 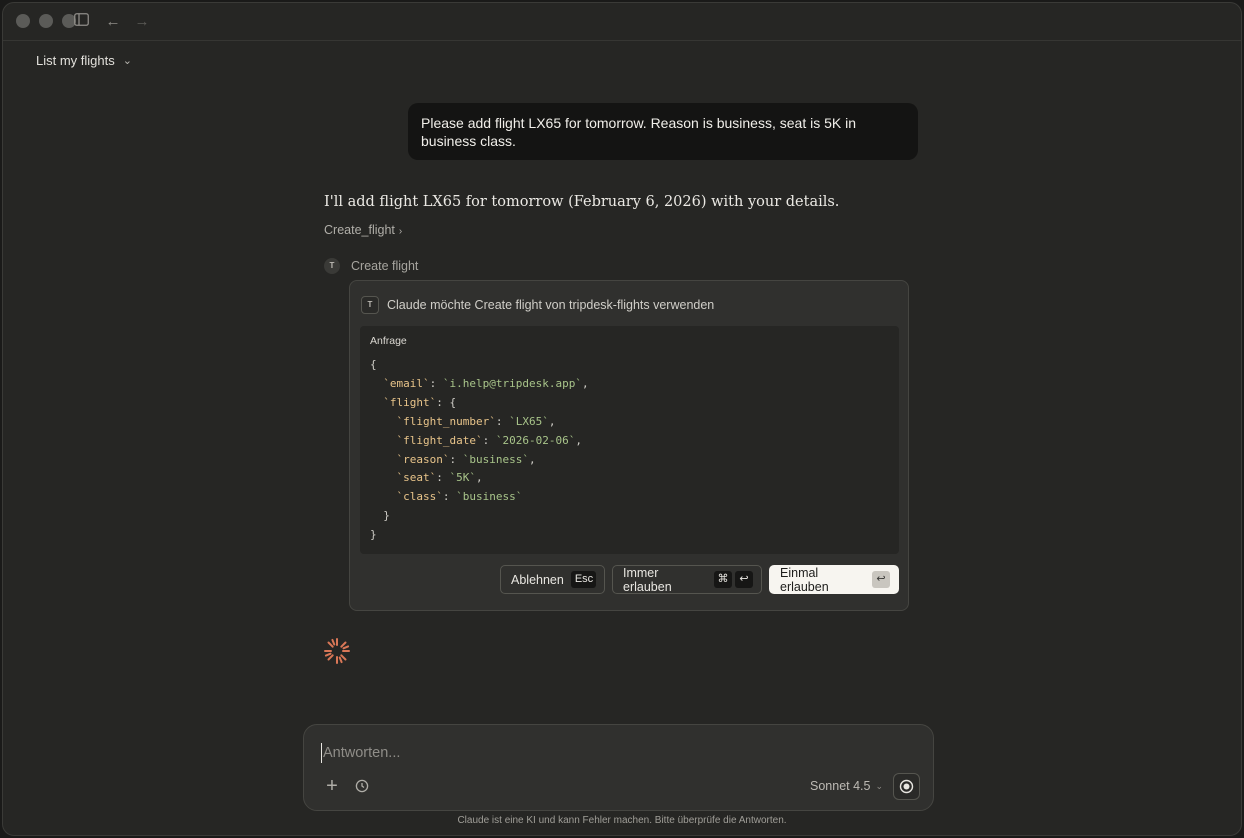 I want to click on close-window-button, so click(x=23, y=21).